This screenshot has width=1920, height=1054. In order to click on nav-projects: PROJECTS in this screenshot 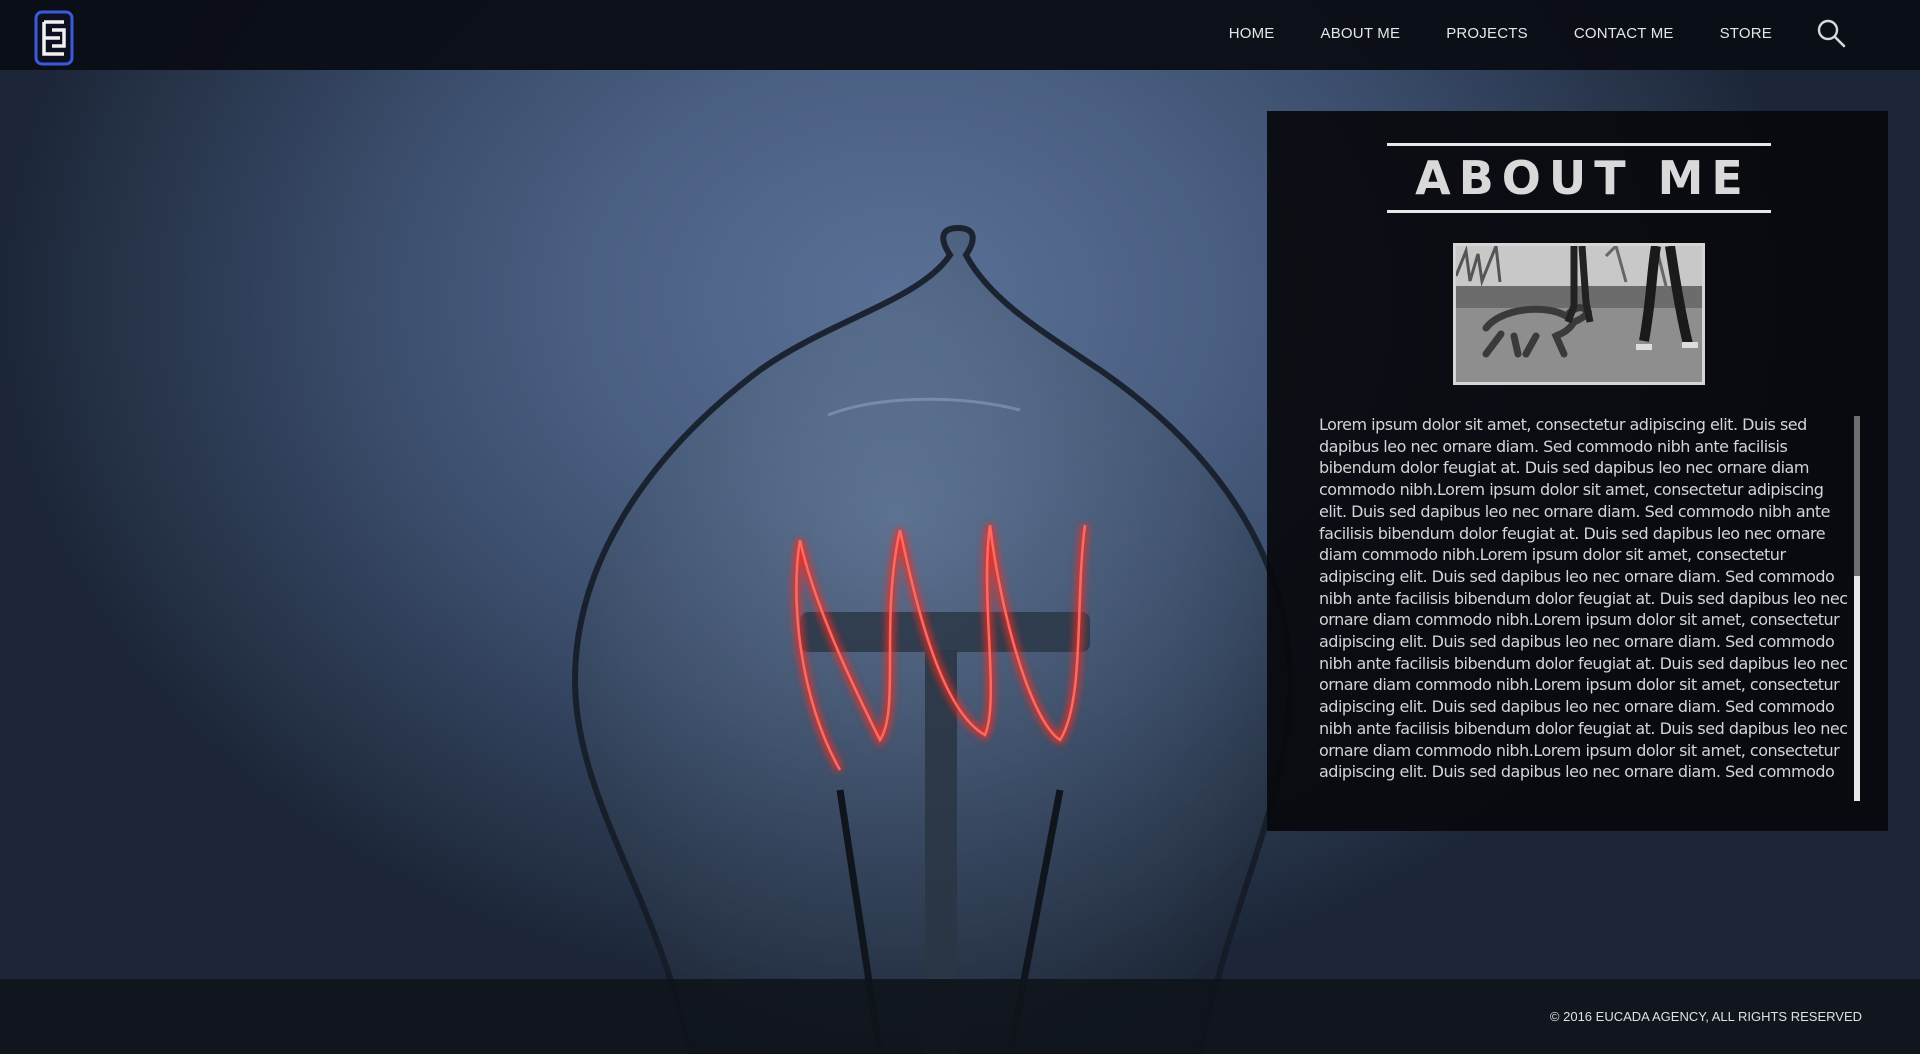, I will do `click(1487, 33)`.